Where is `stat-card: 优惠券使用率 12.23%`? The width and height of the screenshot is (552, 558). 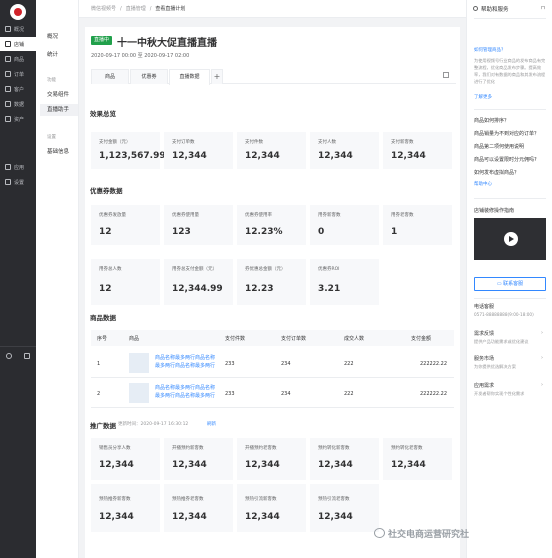 stat-card: 优惠券使用率 12.23% is located at coordinates (271, 225).